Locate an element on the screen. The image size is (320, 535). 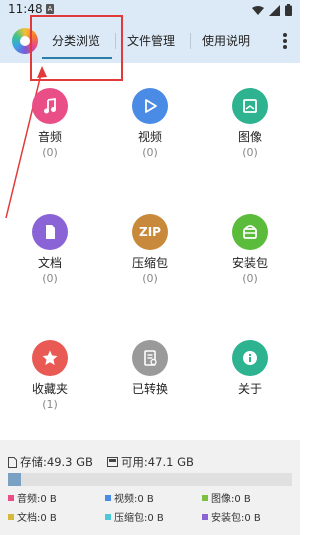
more-options-icon is located at coordinates (285, 42).